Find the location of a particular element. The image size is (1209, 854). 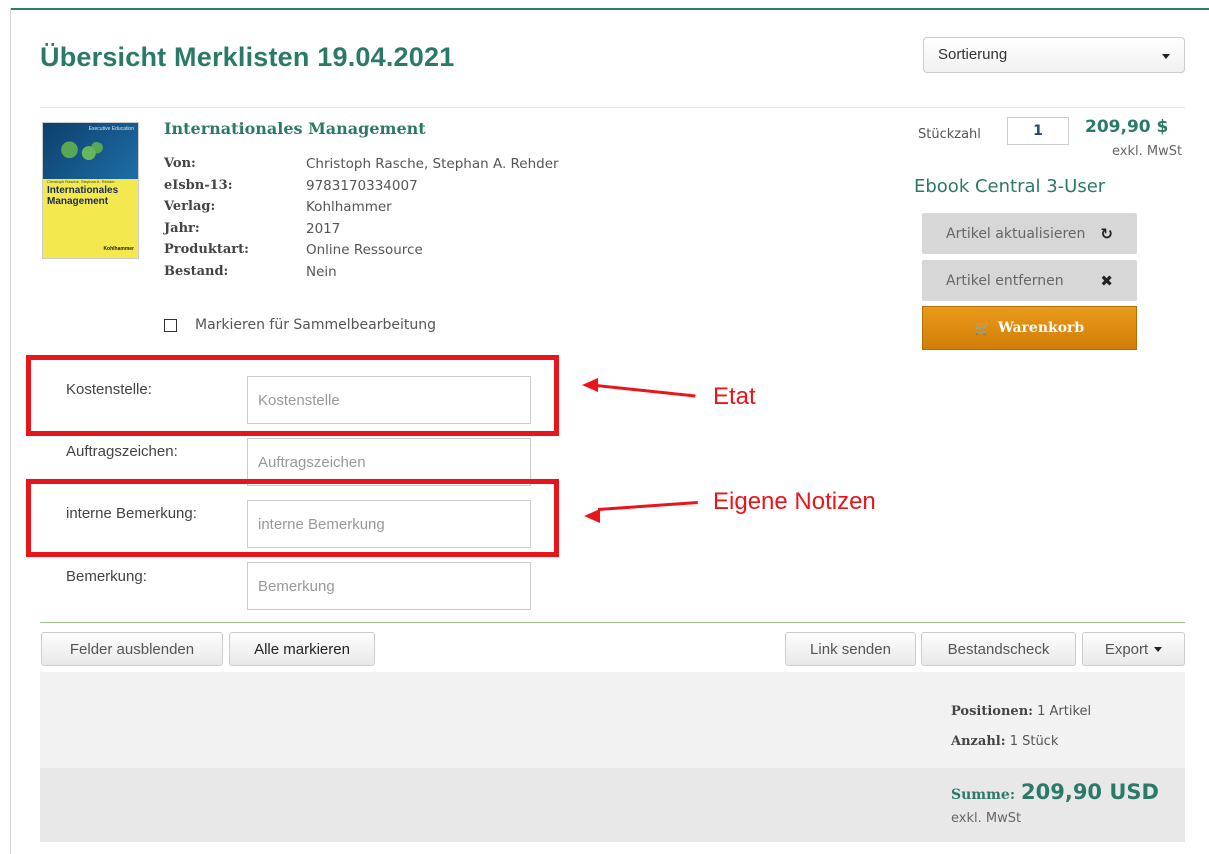

top-border is located at coordinates (609, 9).